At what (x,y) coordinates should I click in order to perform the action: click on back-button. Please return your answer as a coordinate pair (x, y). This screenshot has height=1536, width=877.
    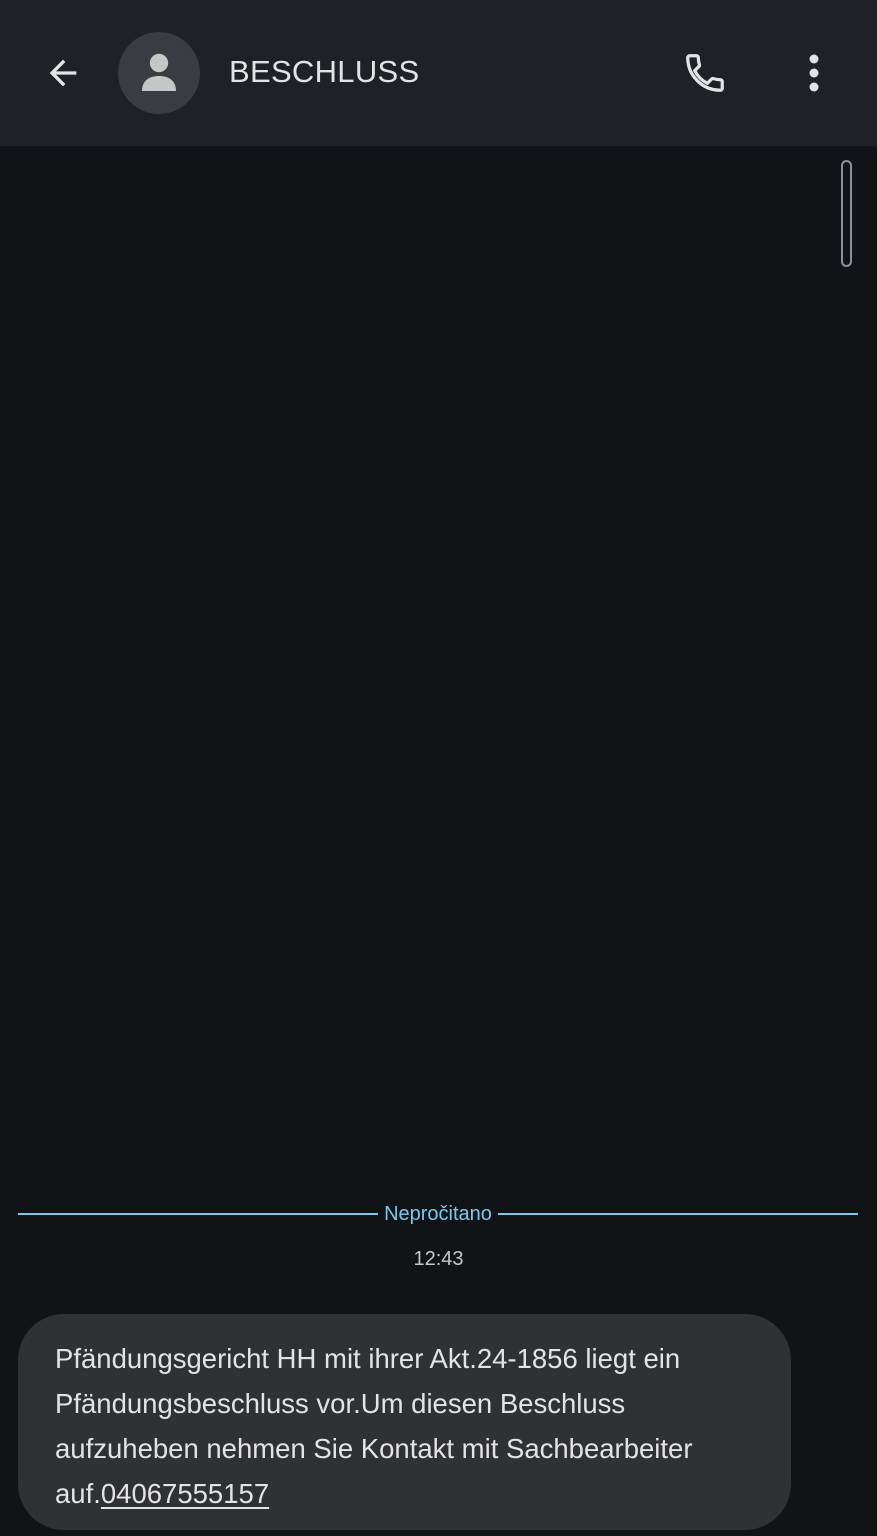
    Looking at the image, I should click on (63, 73).